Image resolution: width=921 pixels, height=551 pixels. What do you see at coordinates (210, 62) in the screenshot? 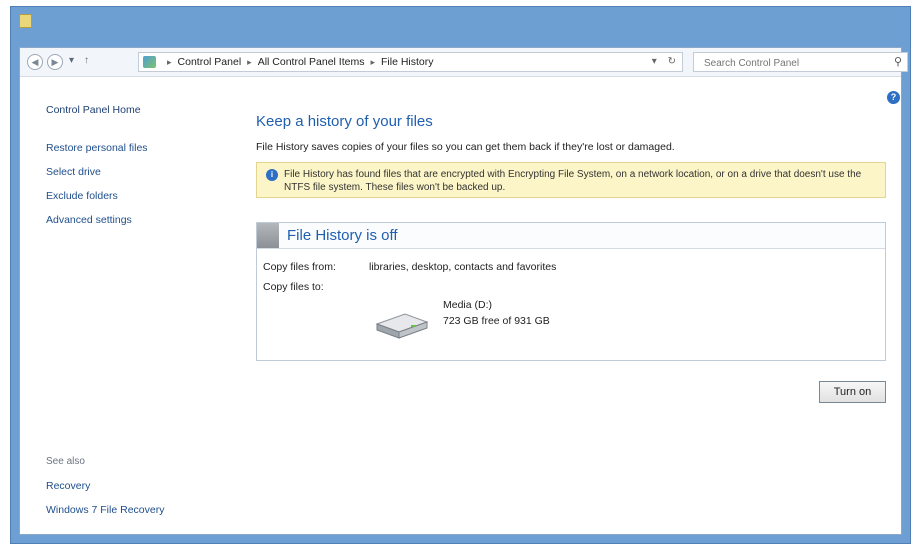
I see `breadcrumb-control-panel: Control Panel` at bounding box center [210, 62].